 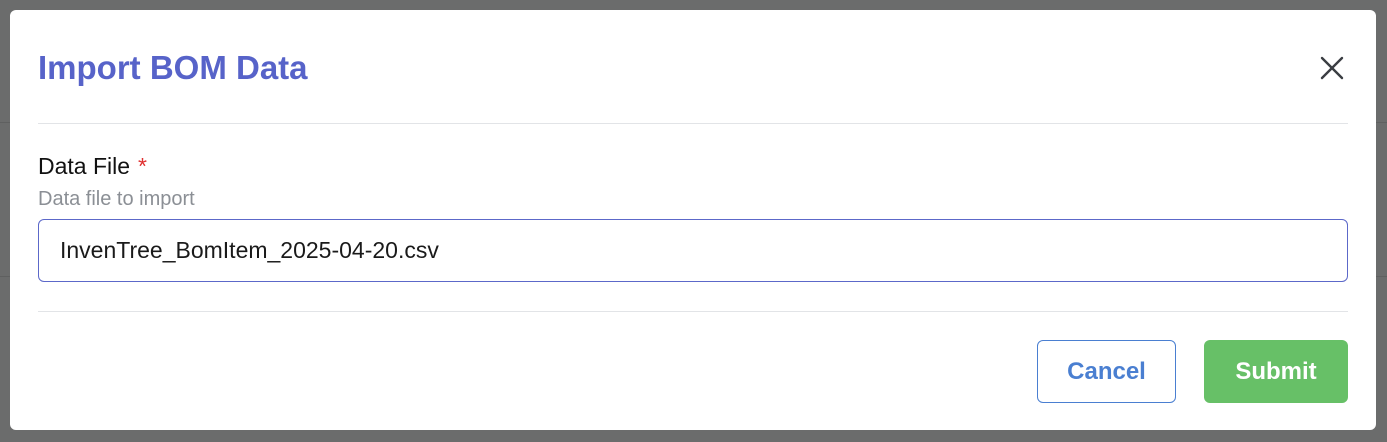 What do you see at coordinates (1276, 371) in the screenshot?
I see `submit-button: Submit` at bounding box center [1276, 371].